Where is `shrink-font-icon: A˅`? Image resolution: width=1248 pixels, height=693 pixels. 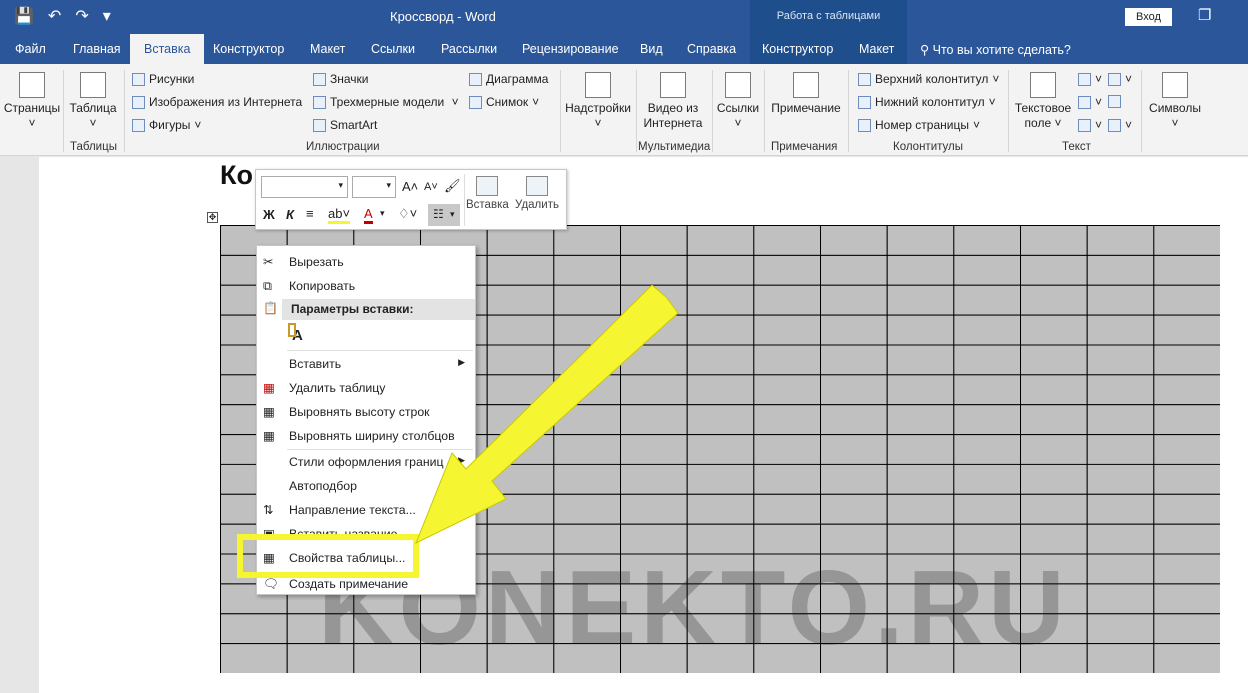
shrink-font-icon: A˅ is located at coordinates (431, 187).